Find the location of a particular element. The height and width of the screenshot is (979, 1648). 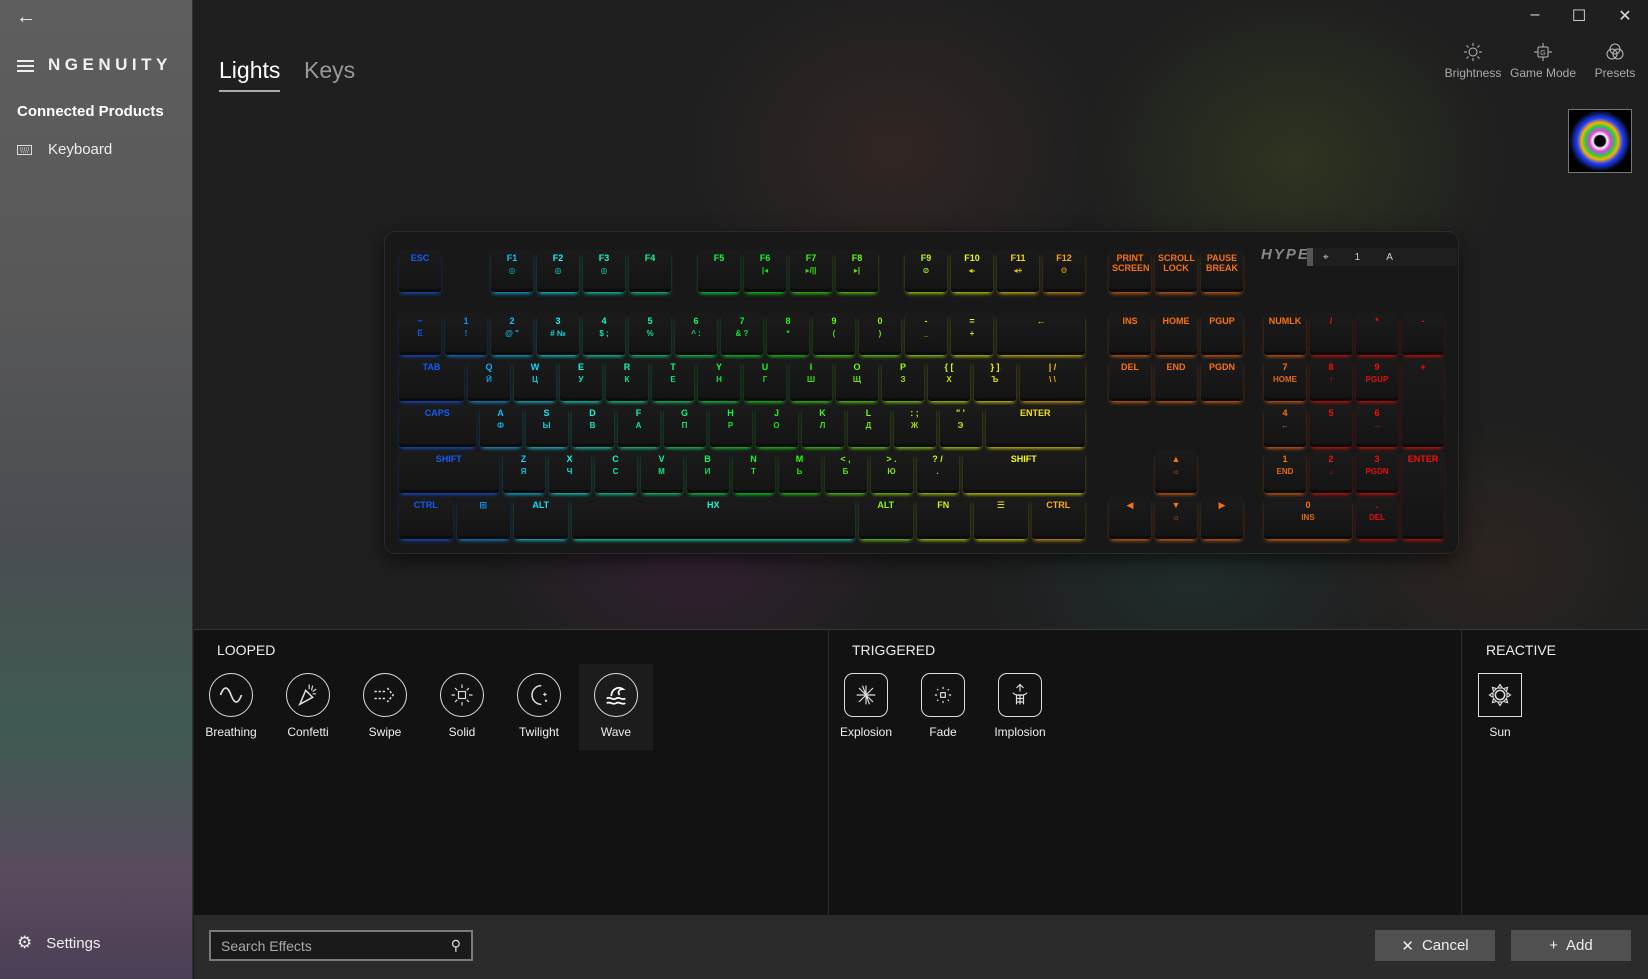

sidebar-item-settings: ⚙ Settings is located at coordinates (58, 943).